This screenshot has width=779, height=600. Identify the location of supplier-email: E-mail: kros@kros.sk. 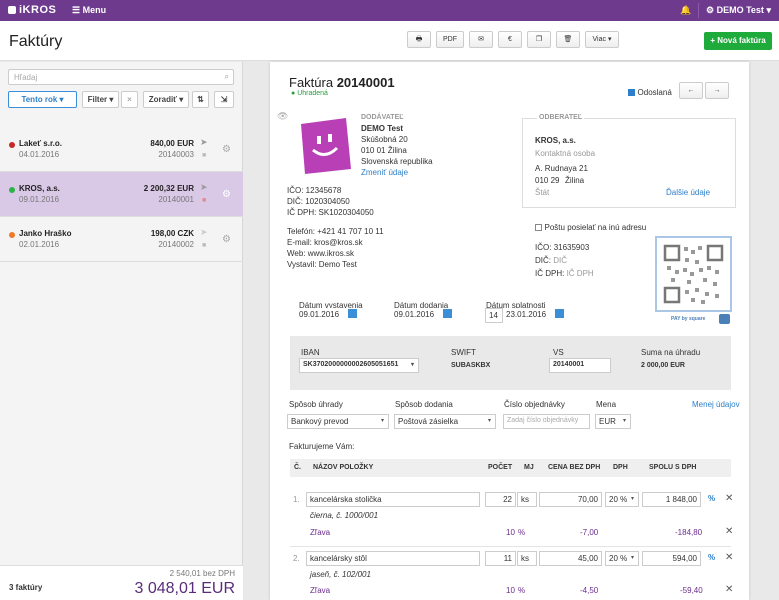
(325, 242).